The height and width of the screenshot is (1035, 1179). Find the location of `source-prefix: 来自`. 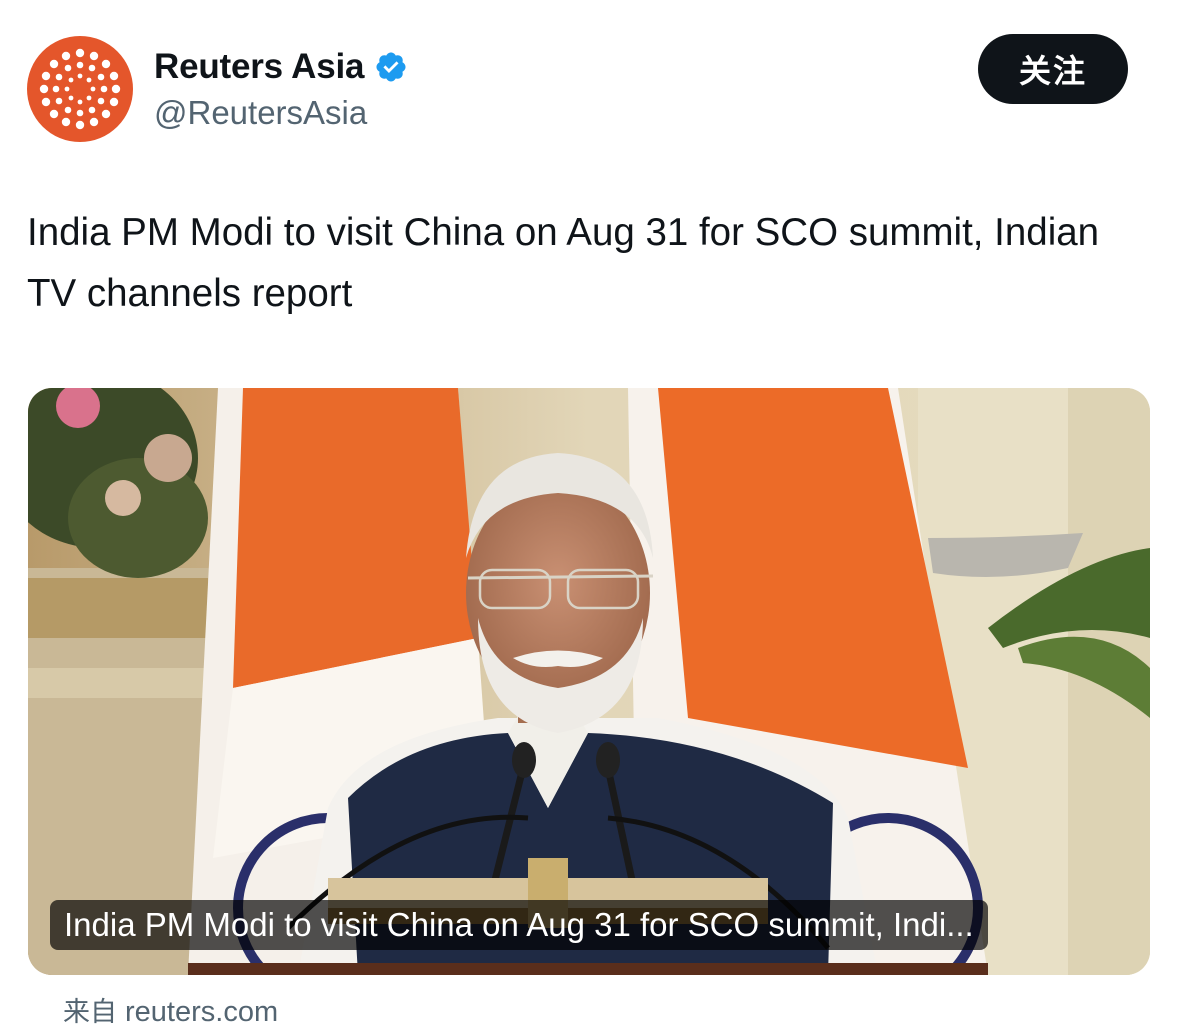

source-prefix: 来自 is located at coordinates (90, 1012).